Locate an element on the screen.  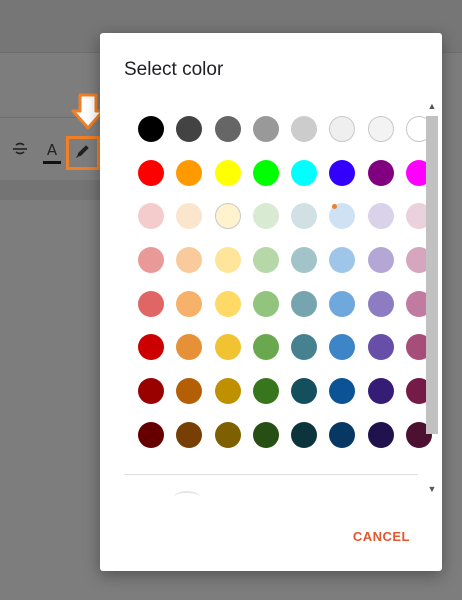
highlighter-icon is located at coordinates (83, 153).